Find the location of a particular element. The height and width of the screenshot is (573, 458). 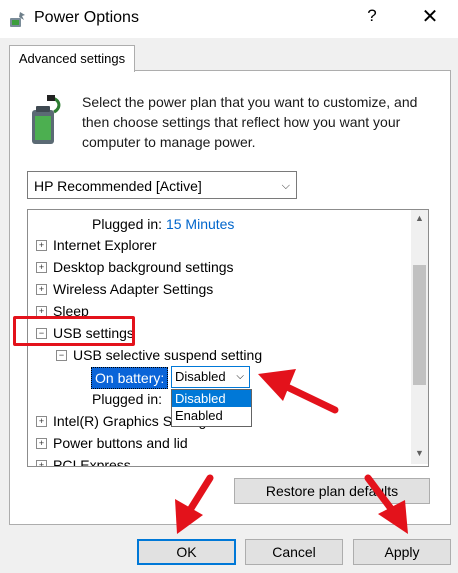

tree-item-wireless-adapter: + Wireless Adapter Settings is located at coordinates (124, 289).